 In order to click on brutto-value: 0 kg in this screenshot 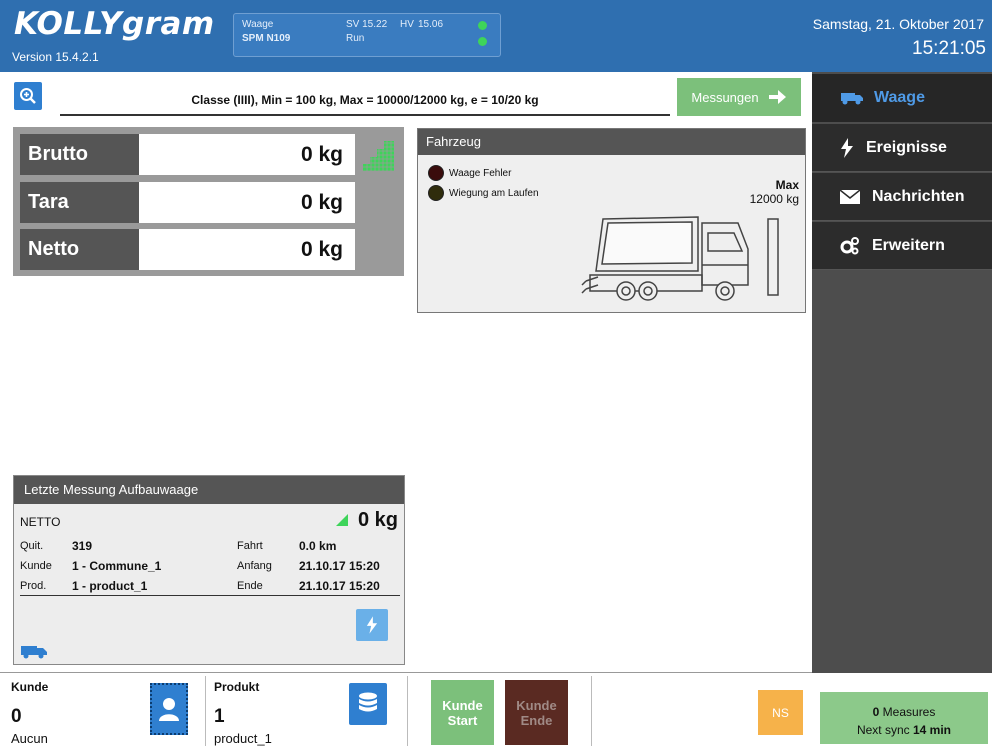, I will do `click(247, 154)`.